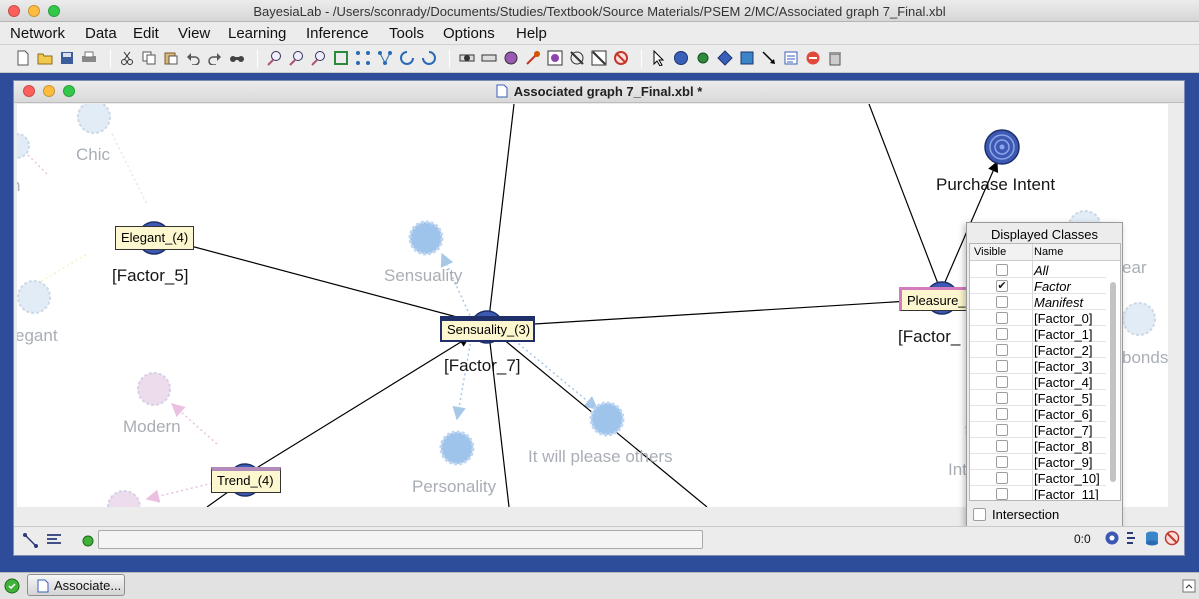 The image size is (1199, 599). Describe the element at coordinates (1038, 398) in the screenshot. I see `class-row: [Factor_5]` at that location.